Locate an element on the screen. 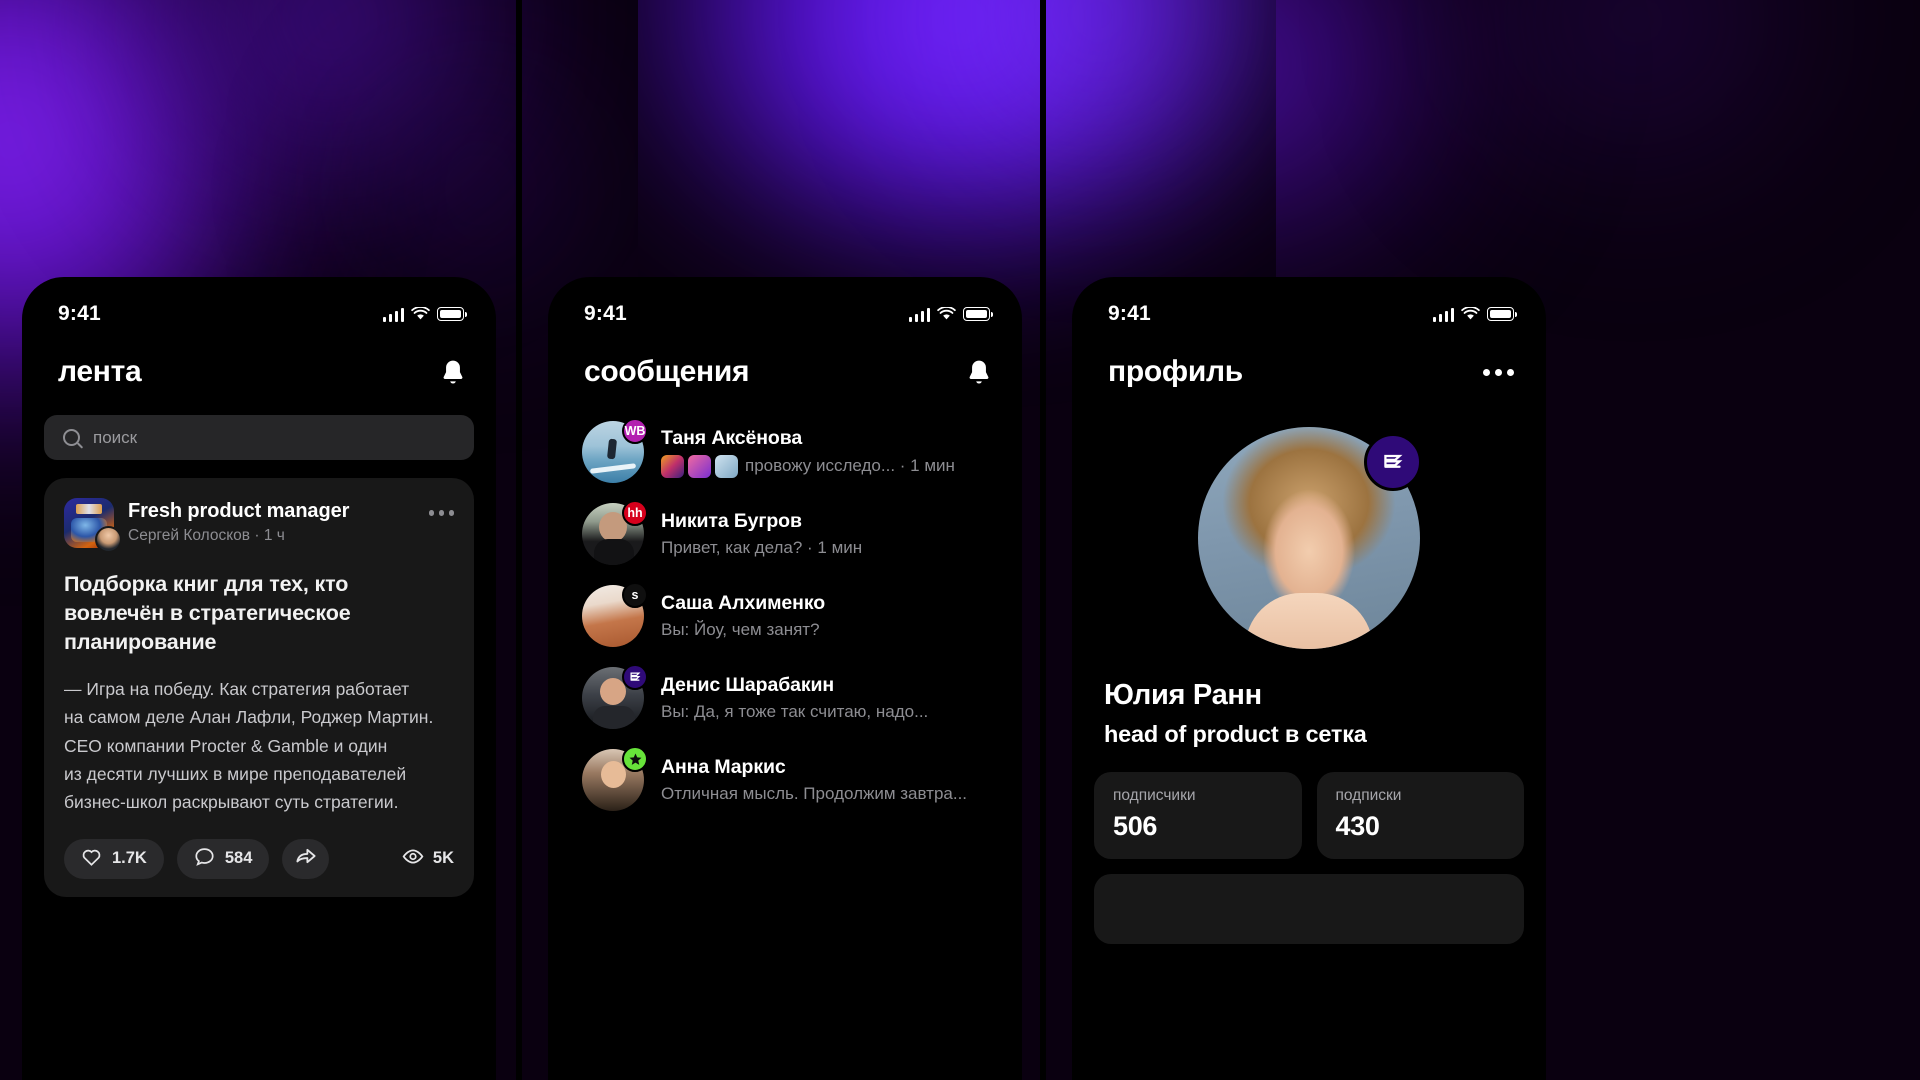 The image size is (1920, 1080). stat-value: 506 is located at coordinates (1135, 826).